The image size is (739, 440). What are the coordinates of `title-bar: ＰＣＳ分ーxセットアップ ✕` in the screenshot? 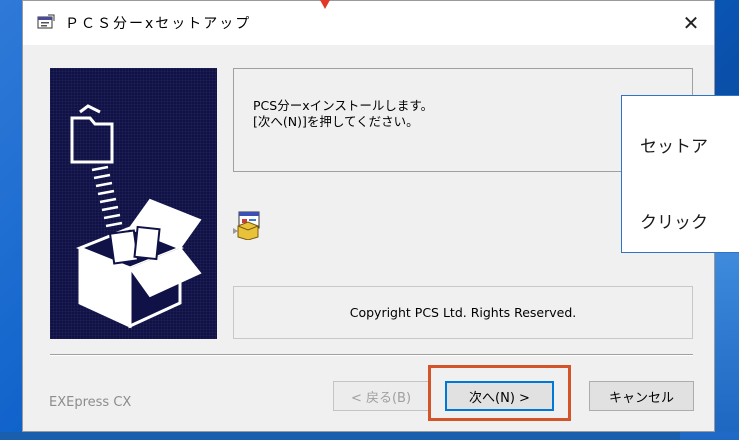 It's located at (368, 23).